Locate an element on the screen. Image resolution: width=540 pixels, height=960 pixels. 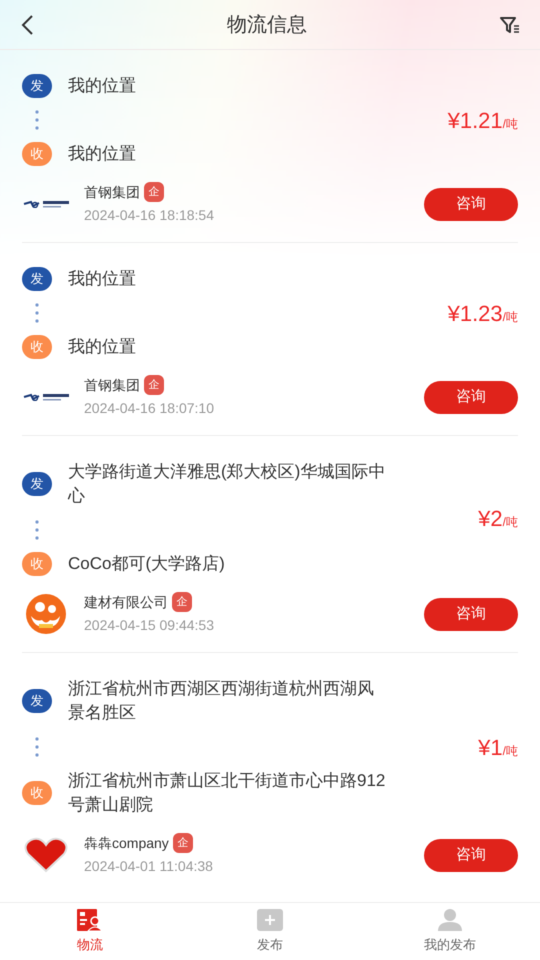
destination-address: 浙江省杭州市萧山区北干街道市心中路912号萧山剧院 is located at coordinates (227, 793).